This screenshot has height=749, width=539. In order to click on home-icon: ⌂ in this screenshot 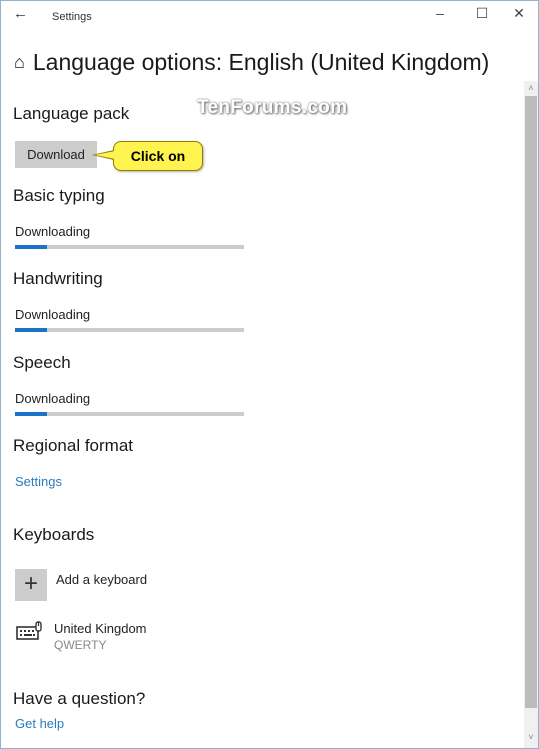, I will do `click(19, 62)`.